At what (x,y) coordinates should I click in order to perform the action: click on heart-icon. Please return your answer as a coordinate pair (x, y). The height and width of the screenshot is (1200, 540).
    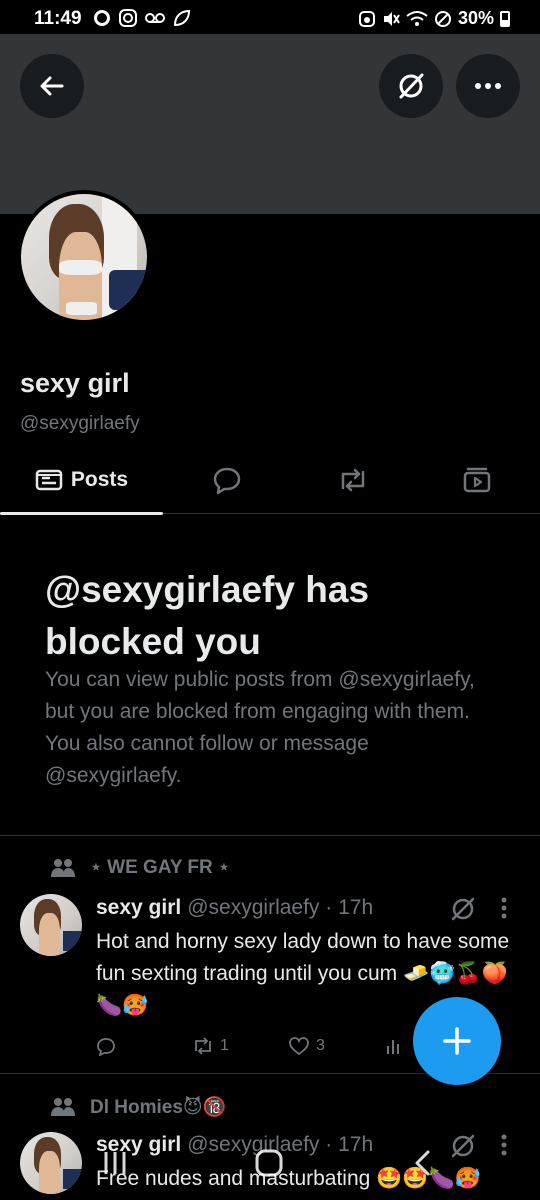
    Looking at the image, I should click on (299, 1046).